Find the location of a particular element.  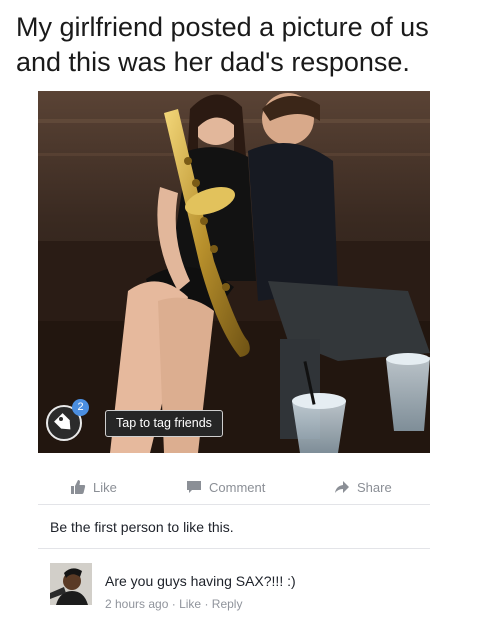

share-label: Share is located at coordinates (374, 487).